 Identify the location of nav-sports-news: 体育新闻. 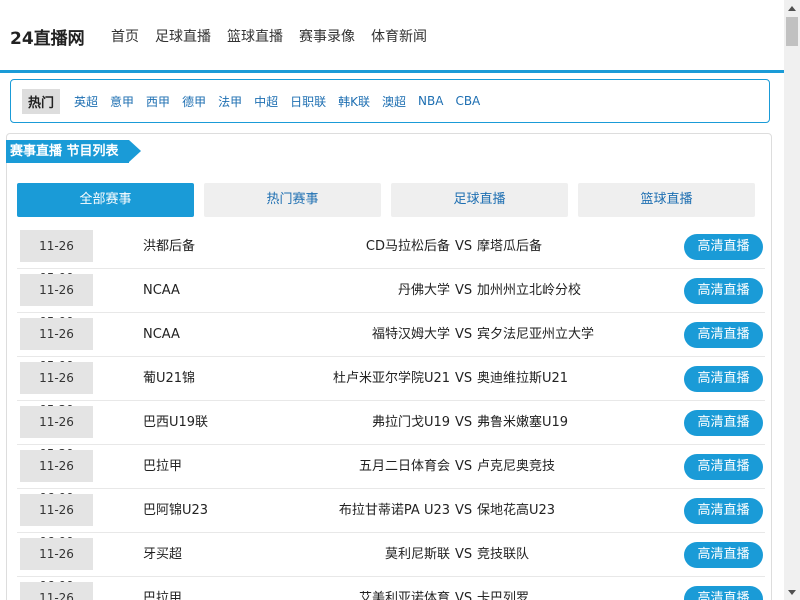
(399, 36).